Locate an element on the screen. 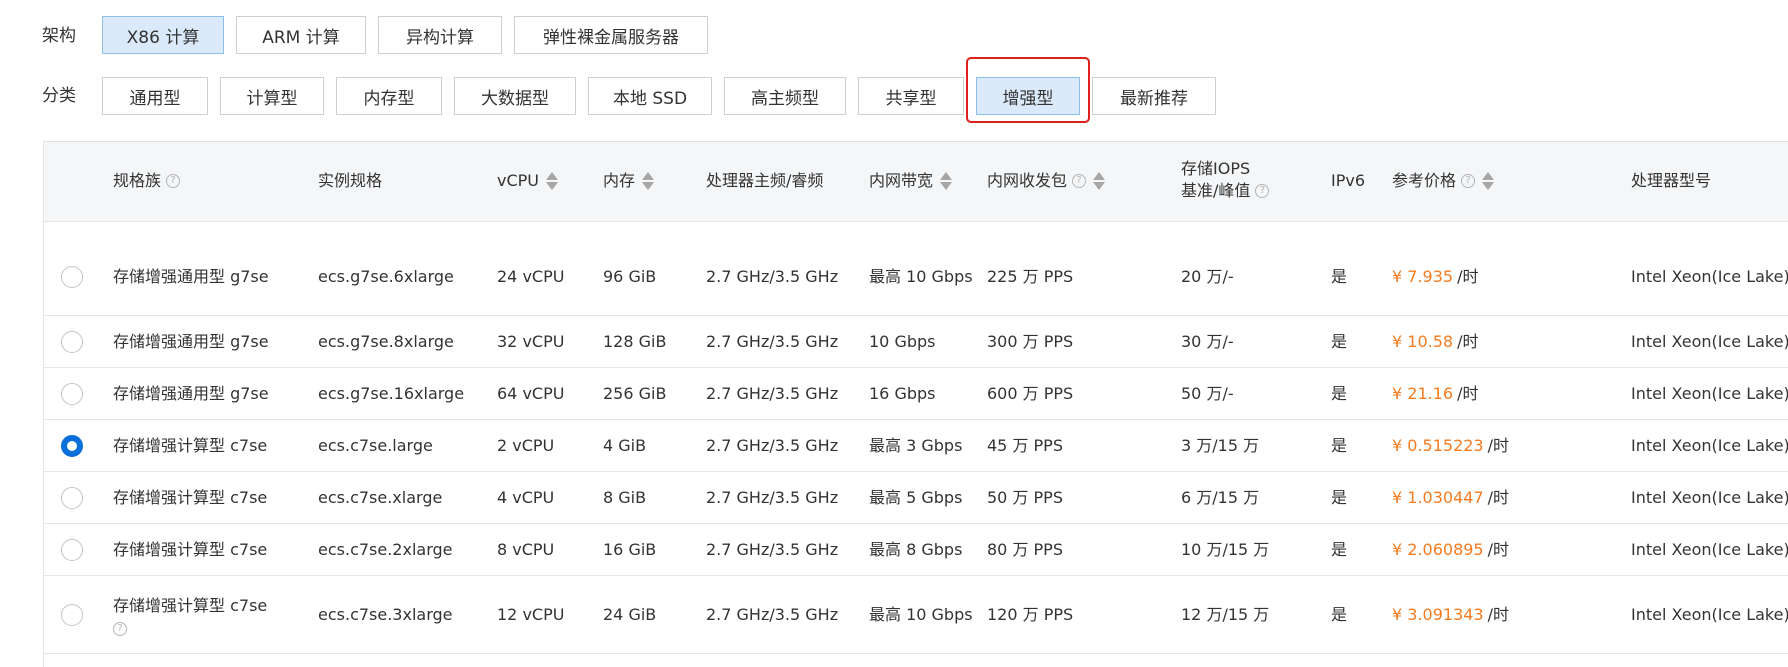  family-block: 存储增强计算型 c7se? is located at coordinates (190, 615).